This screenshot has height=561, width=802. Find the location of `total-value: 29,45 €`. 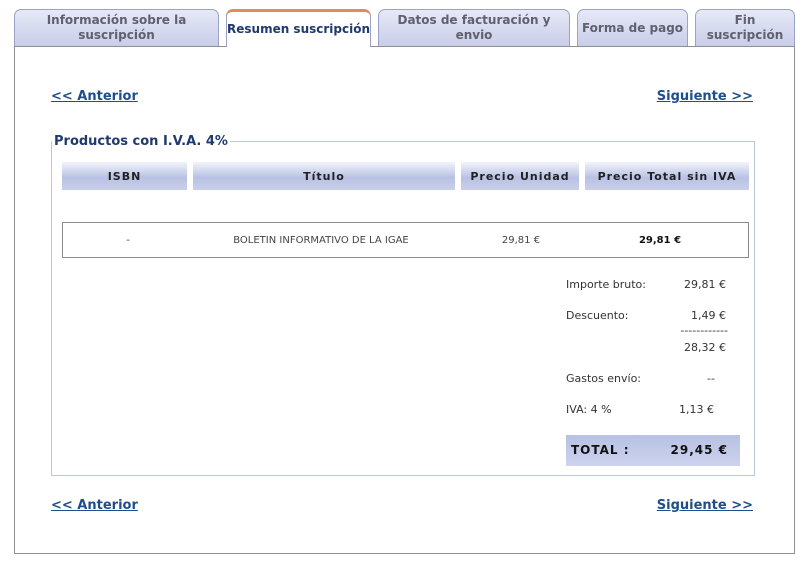

total-value: 29,45 € is located at coordinates (699, 450).